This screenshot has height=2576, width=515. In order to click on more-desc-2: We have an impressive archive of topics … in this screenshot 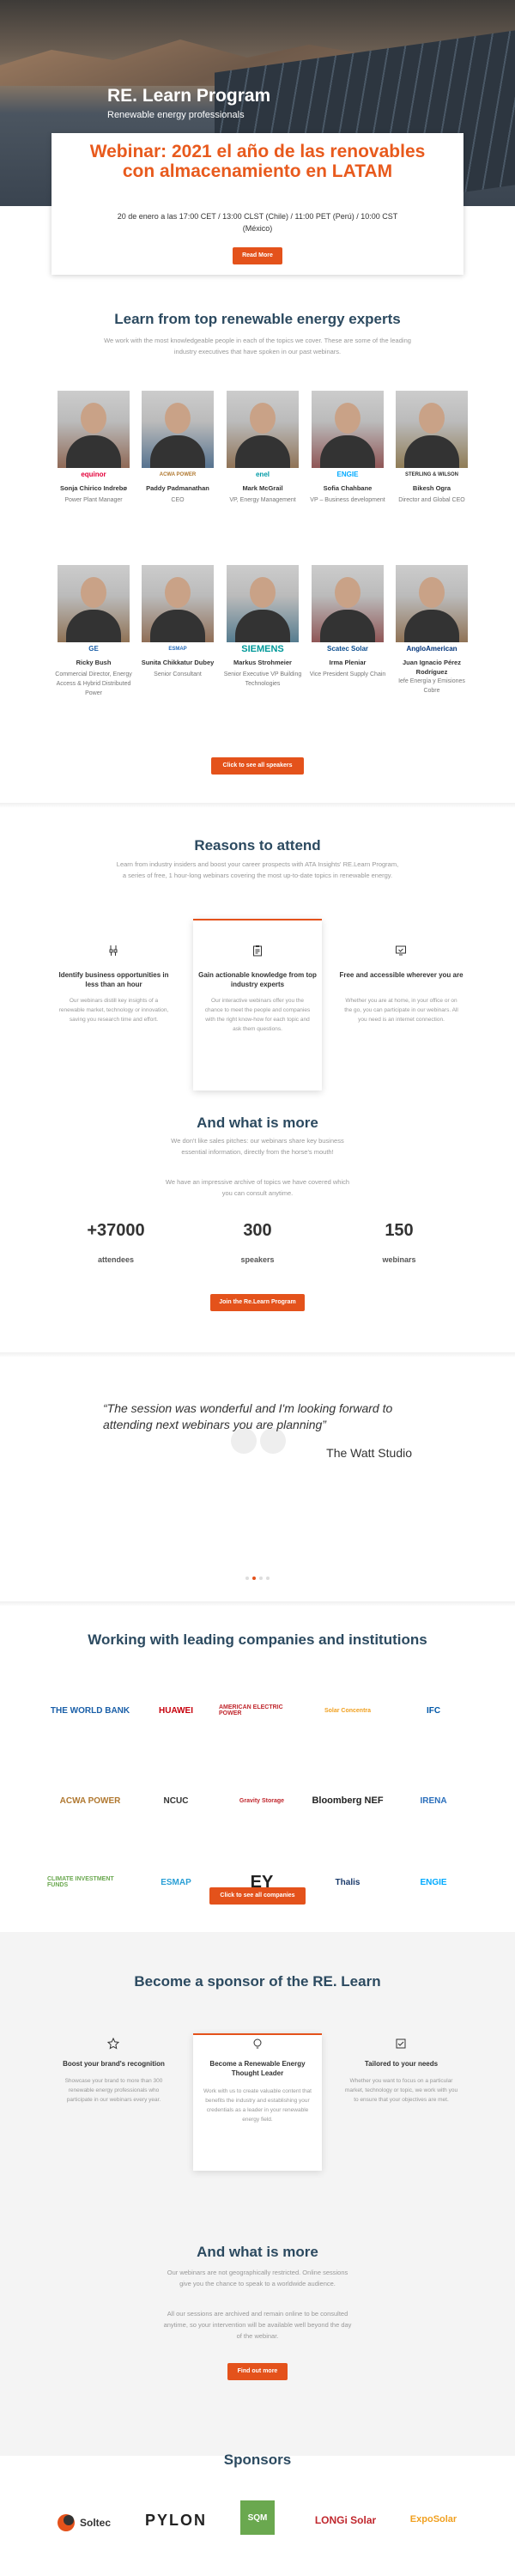, I will do `click(257, 1188)`.